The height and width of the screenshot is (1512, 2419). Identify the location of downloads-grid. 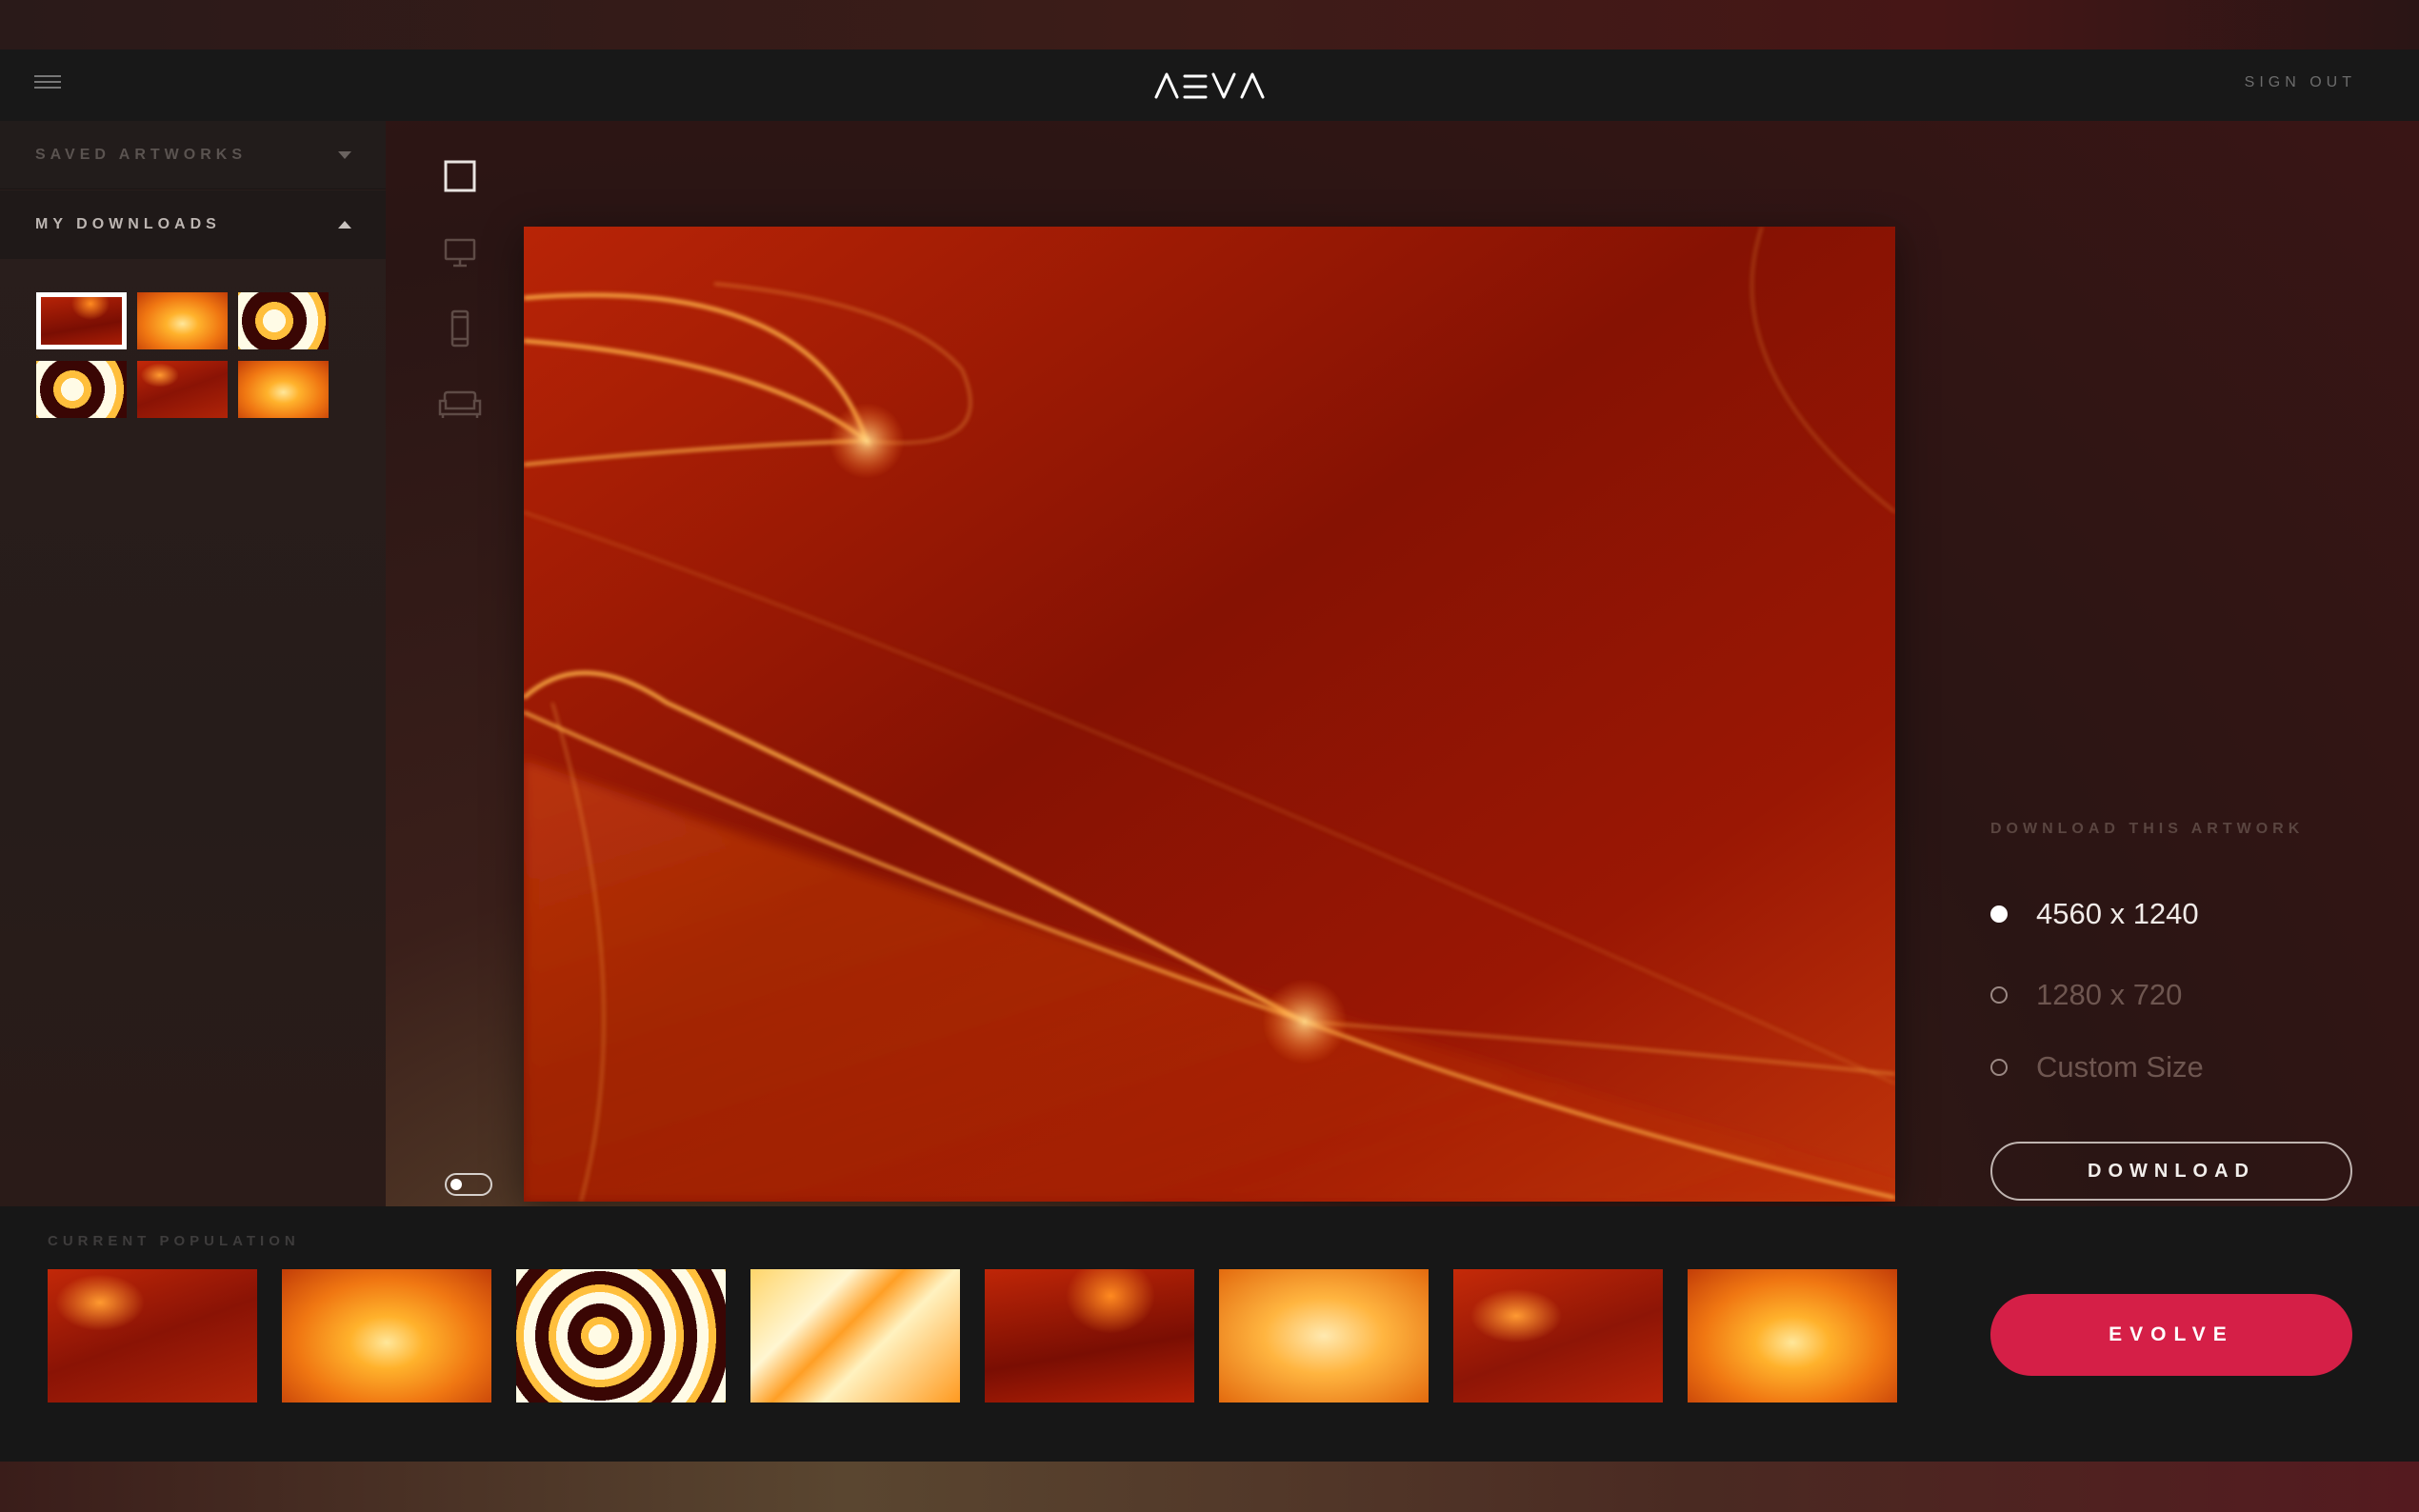
(183, 355).